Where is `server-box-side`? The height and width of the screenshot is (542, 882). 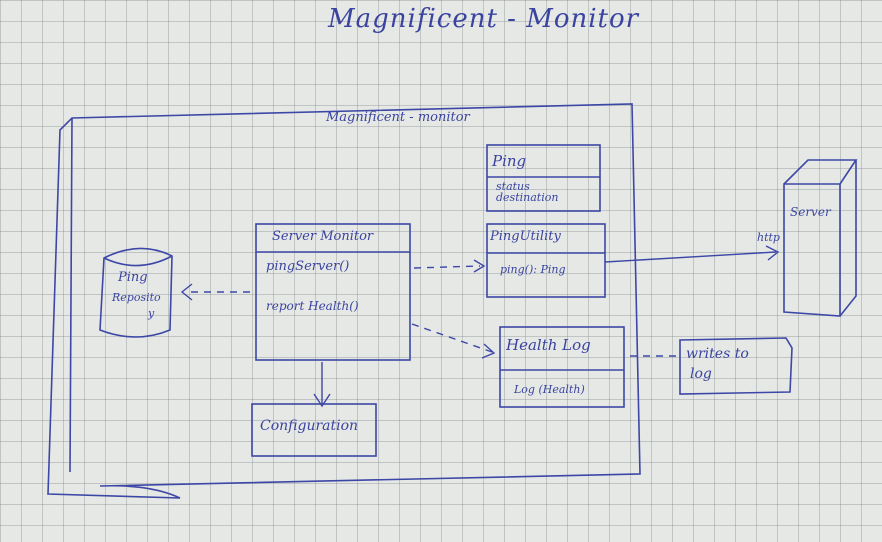 server-box-side is located at coordinates (848, 238).